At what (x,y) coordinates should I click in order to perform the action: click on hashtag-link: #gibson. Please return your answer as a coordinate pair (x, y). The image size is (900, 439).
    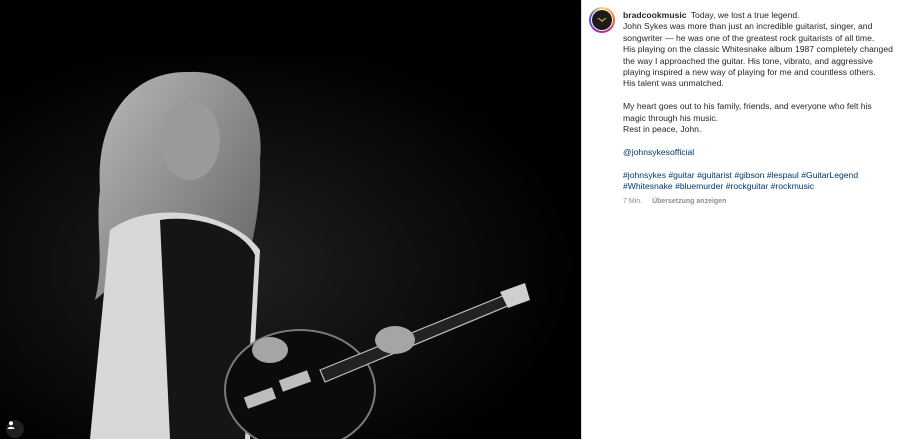
    Looking at the image, I should click on (749, 175).